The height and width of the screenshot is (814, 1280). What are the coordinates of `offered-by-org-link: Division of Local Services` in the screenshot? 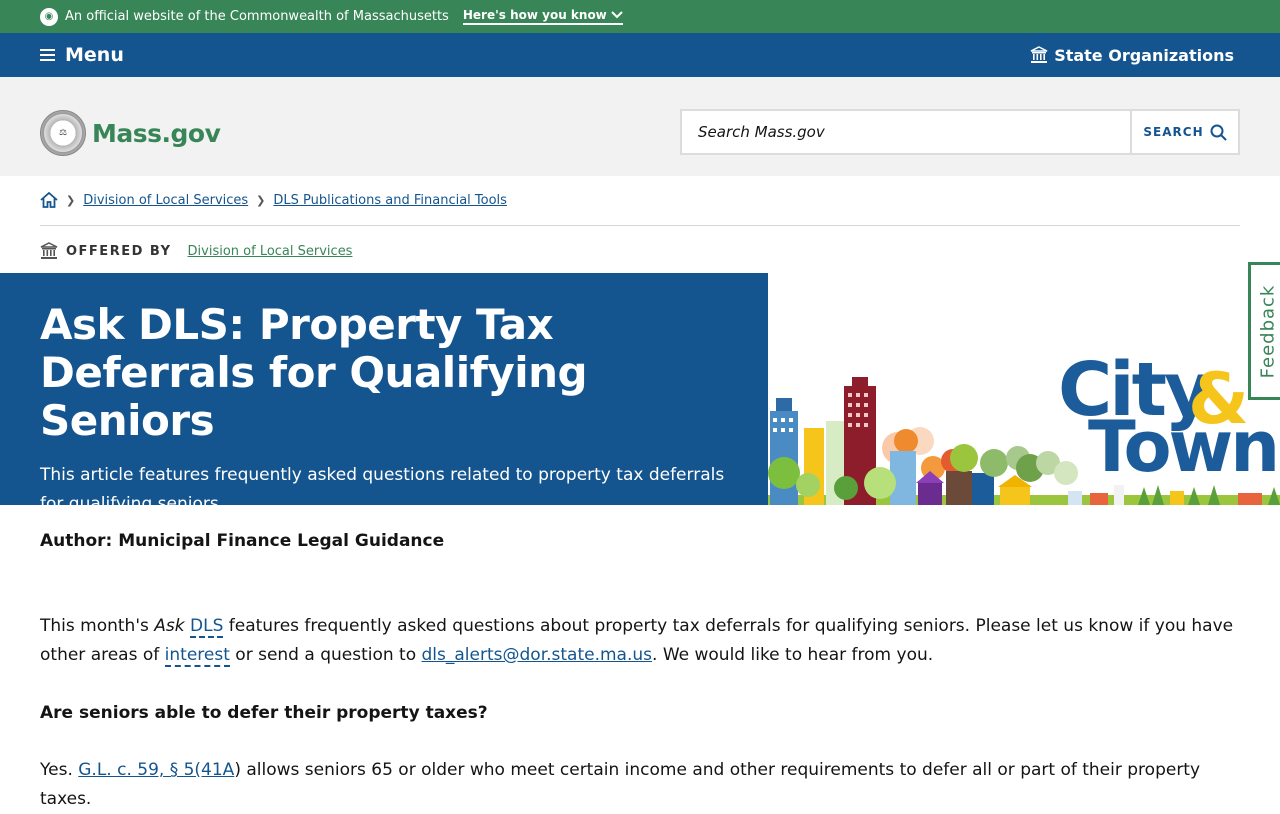 It's located at (270, 251).